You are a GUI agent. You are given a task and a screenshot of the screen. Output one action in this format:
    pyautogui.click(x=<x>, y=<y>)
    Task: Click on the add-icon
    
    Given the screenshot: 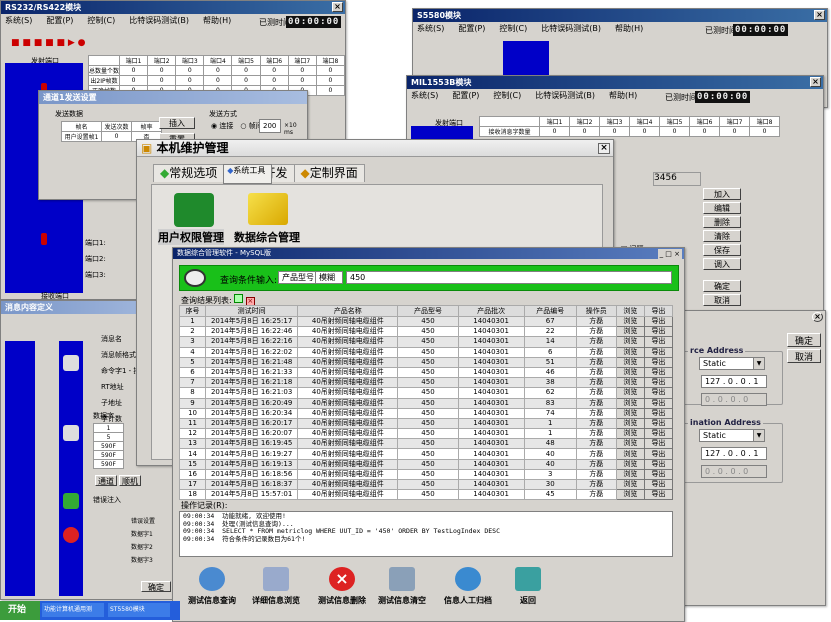 What is the action you would take?
    pyautogui.click(x=239, y=298)
    